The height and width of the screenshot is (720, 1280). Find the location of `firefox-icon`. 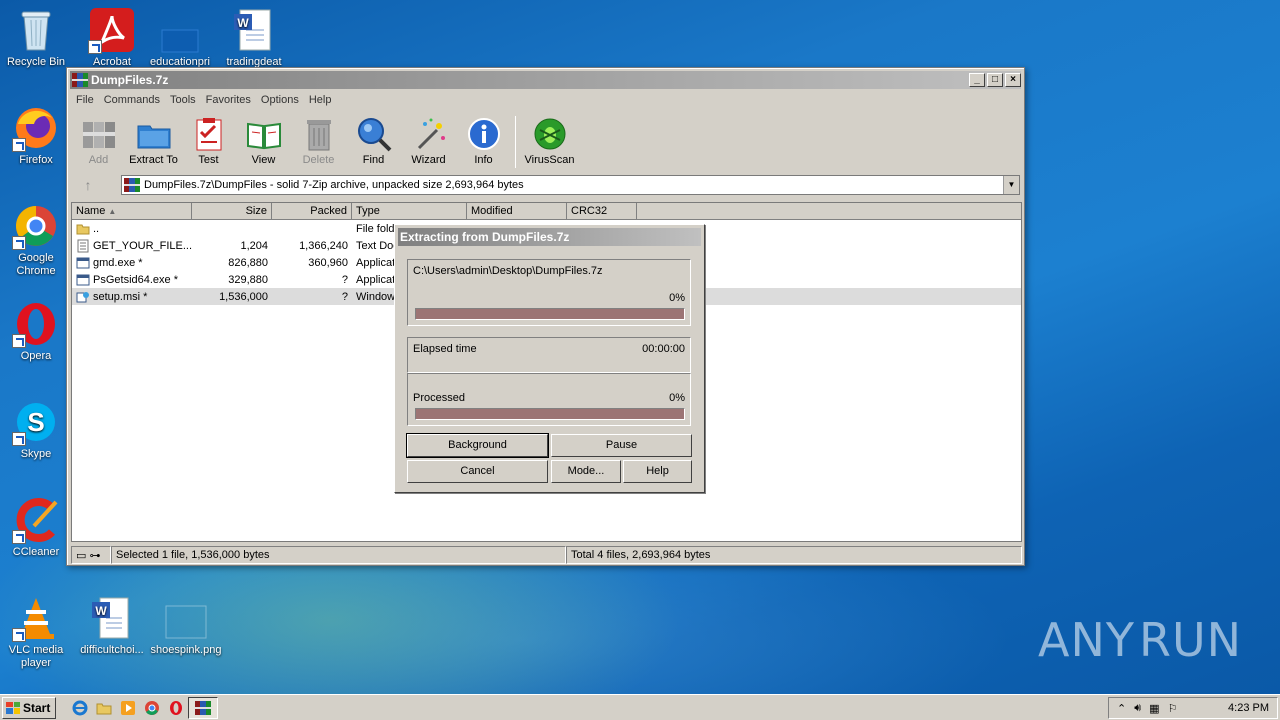

firefox-icon is located at coordinates (36, 128).